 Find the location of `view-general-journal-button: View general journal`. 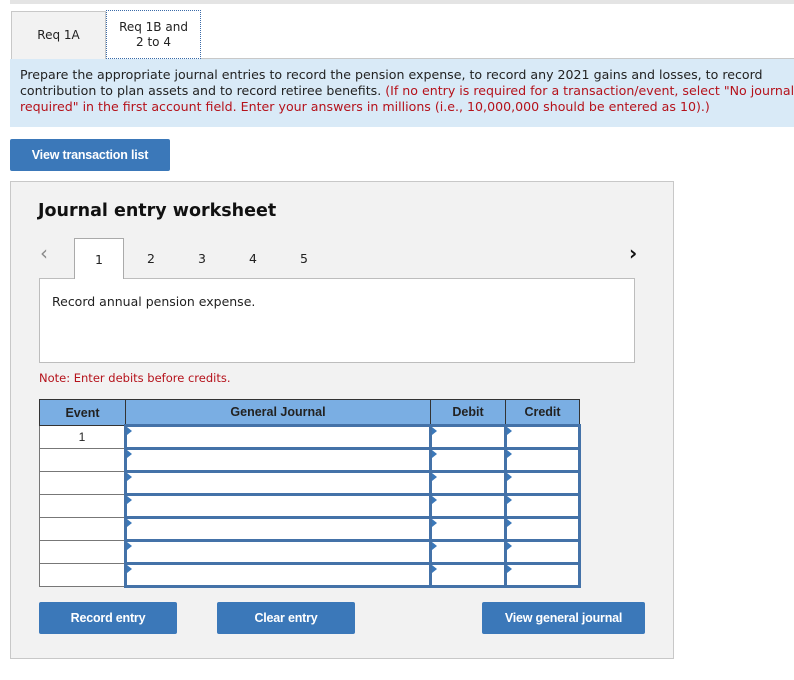

view-general-journal-button: View general journal is located at coordinates (563, 618).